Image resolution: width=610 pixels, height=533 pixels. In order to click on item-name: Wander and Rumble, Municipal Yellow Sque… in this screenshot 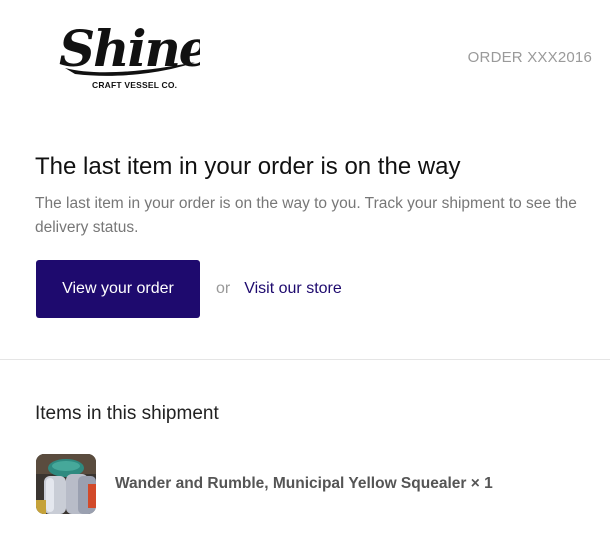, I will do `click(304, 484)`.